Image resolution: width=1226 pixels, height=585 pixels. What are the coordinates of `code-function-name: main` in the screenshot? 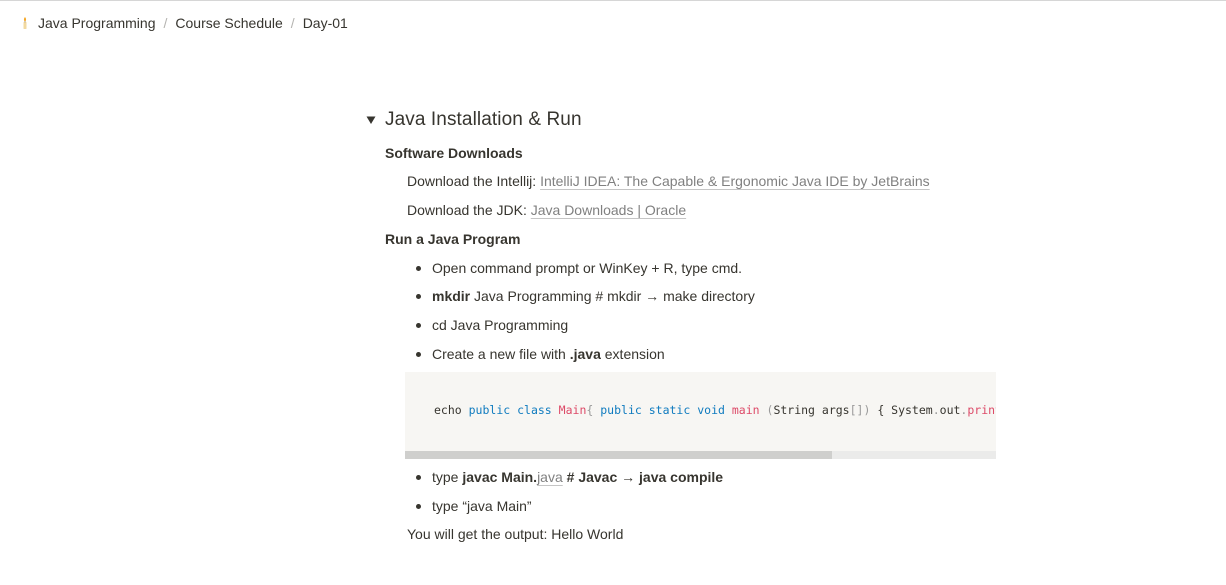 It's located at (745, 410).